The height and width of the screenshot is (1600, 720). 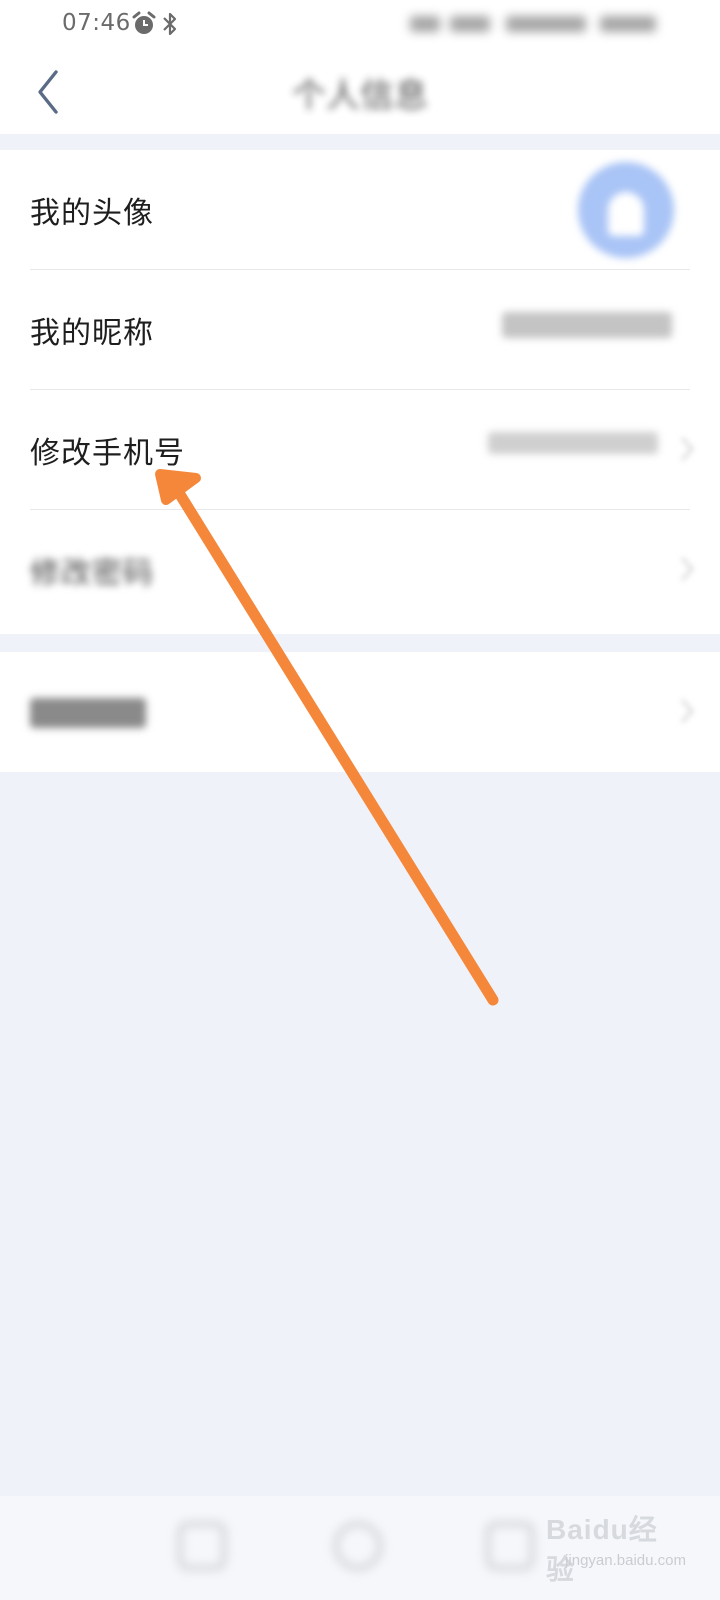 What do you see at coordinates (360, 210) in the screenshot?
I see `row-avatar: 我的头像` at bounding box center [360, 210].